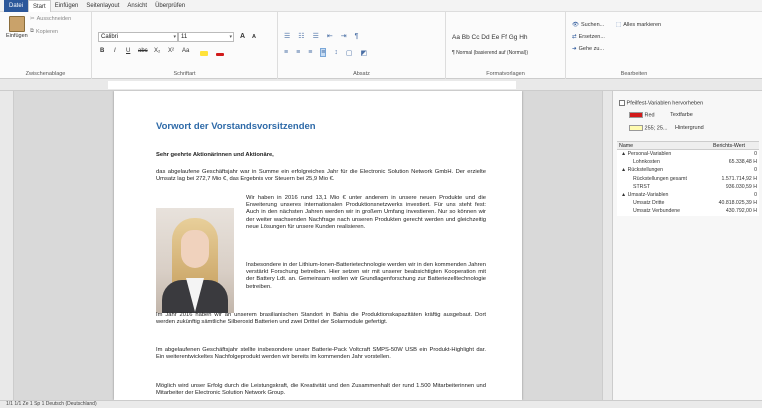 The image size is (762, 408). Describe the element at coordinates (301, 36) in the screenshot. I see `numbered-list-icon: ☷` at that location.